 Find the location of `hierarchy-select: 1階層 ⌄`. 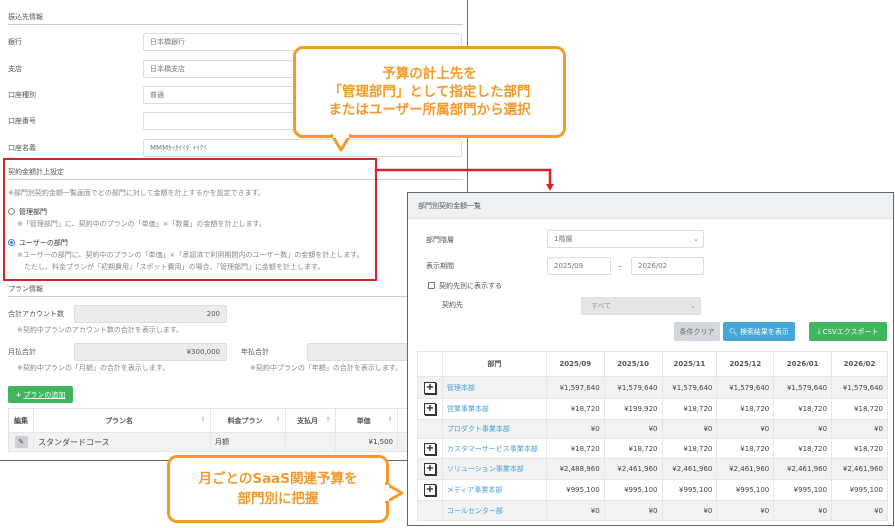

hierarchy-select: 1階層 ⌄ is located at coordinates (625, 239).